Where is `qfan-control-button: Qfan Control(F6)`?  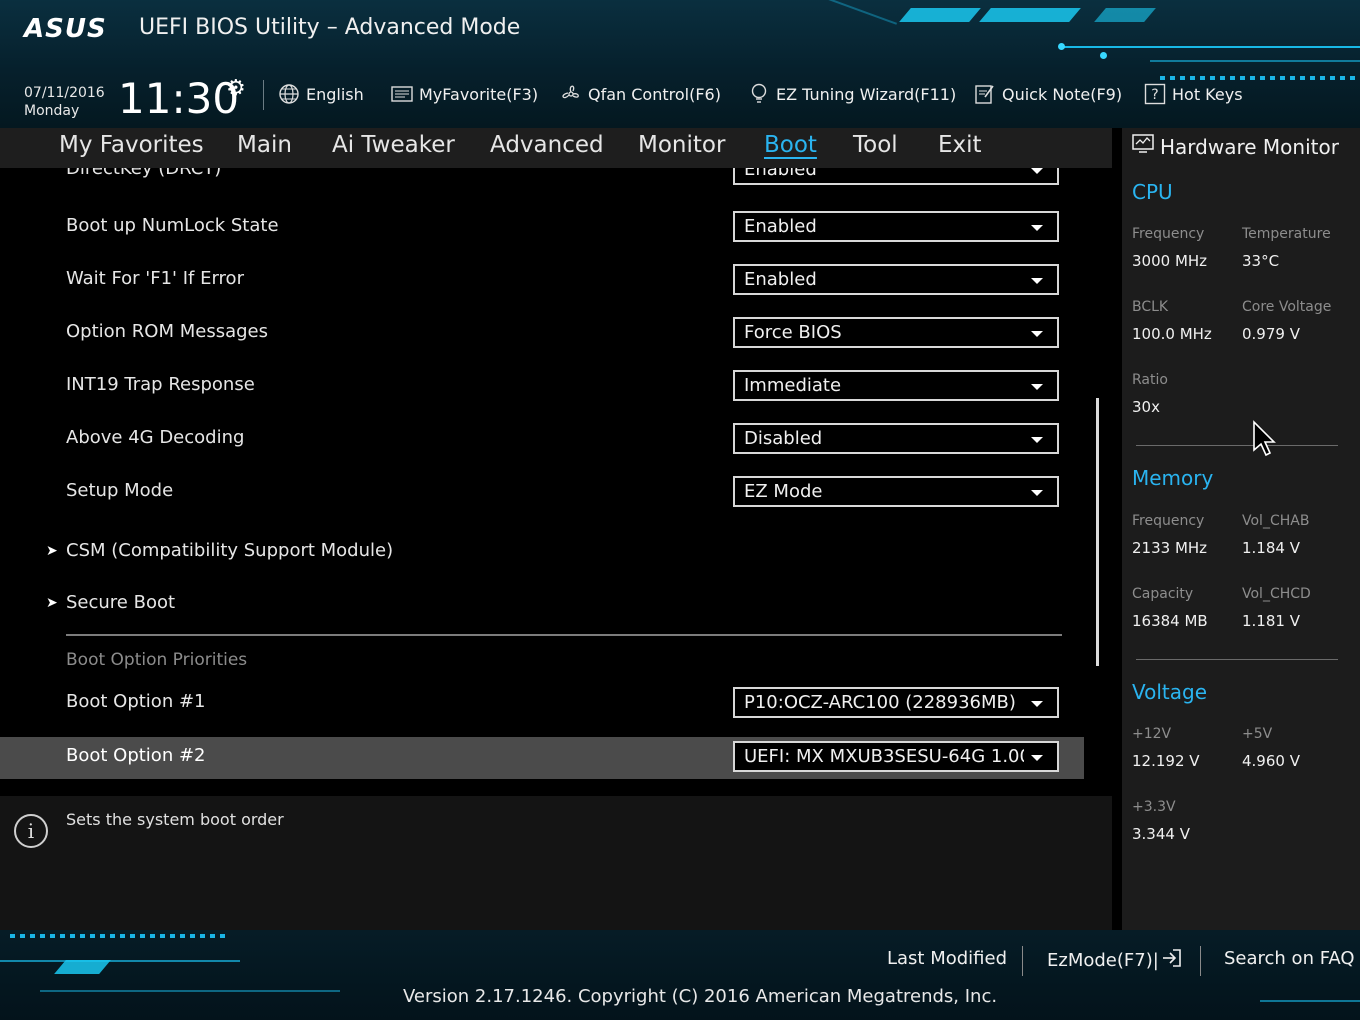 qfan-control-button: Qfan Control(F6) is located at coordinates (640, 94).